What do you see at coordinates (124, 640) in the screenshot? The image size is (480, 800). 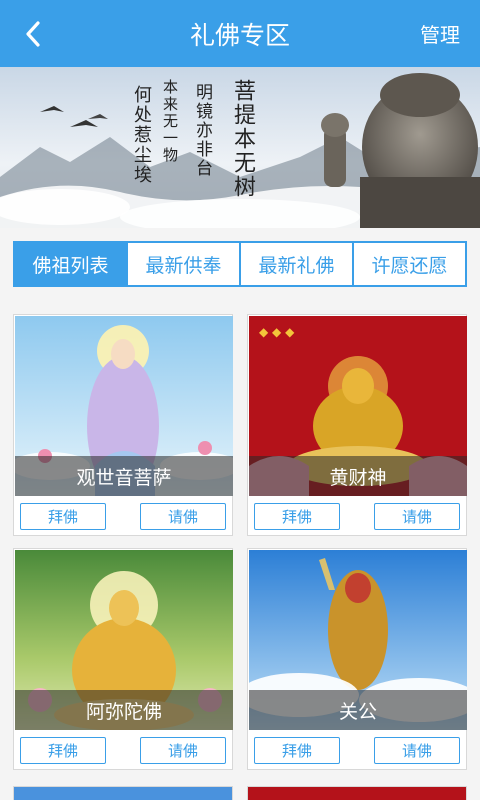 I see `buddha-image: 阿弥陀佛` at bounding box center [124, 640].